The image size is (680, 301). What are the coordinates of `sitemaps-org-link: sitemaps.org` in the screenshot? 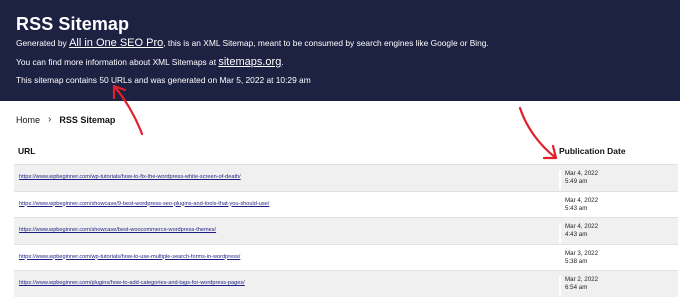 It's located at (249, 62).